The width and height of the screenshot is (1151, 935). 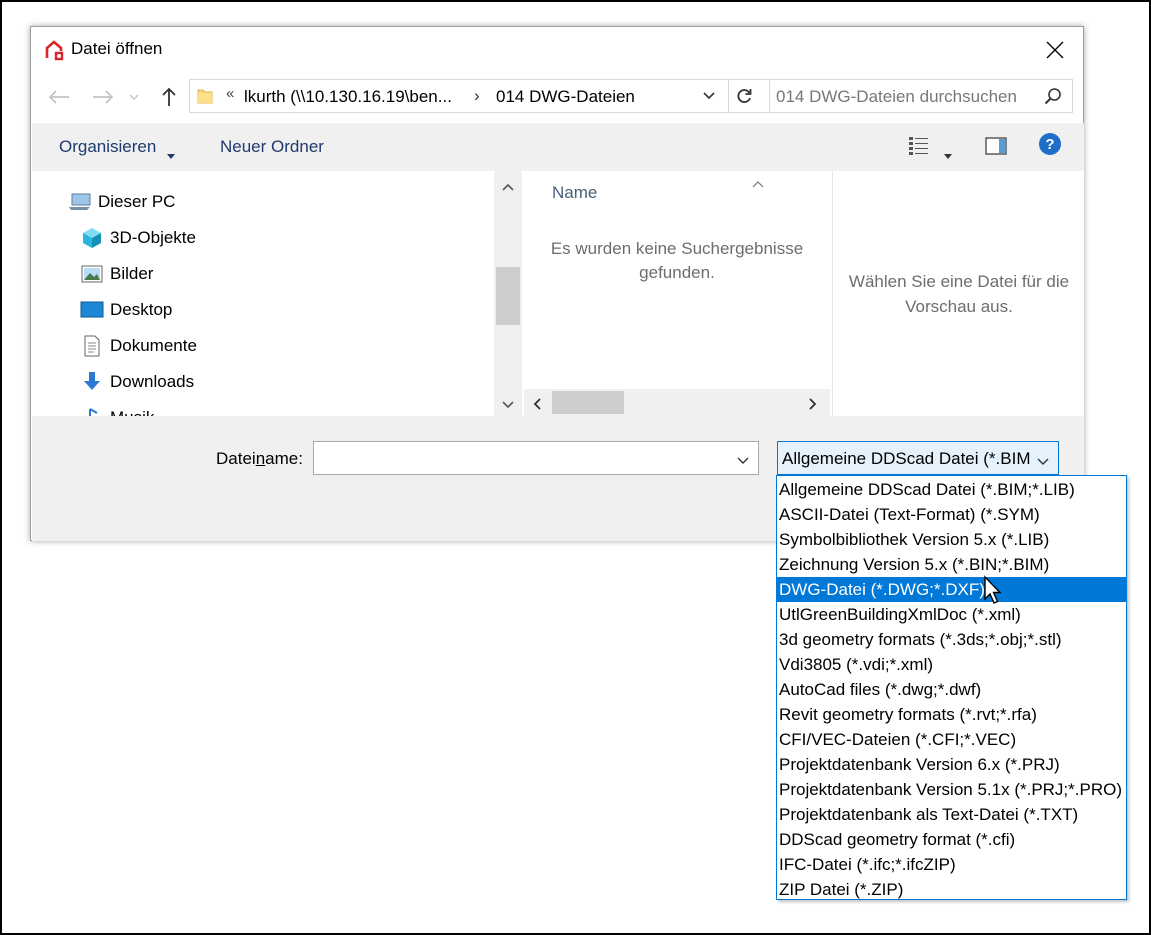 What do you see at coordinates (948, 154) in the screenshot?
I see `view-dropdown-icon` at bounding box center [948, 154].